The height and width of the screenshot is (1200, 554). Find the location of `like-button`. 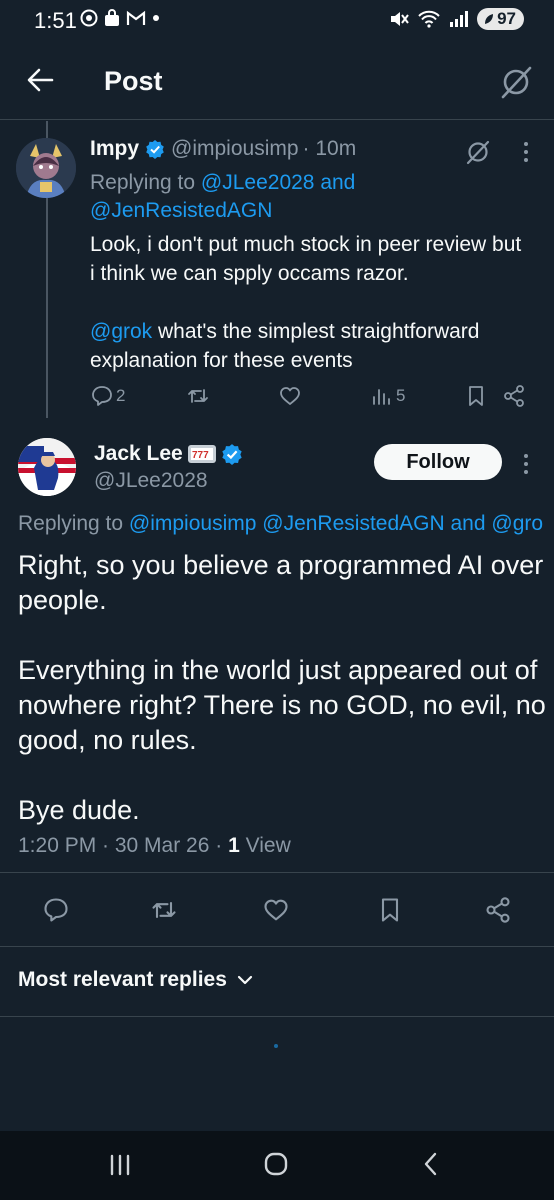

like-button is located at coordinates (290, 396).